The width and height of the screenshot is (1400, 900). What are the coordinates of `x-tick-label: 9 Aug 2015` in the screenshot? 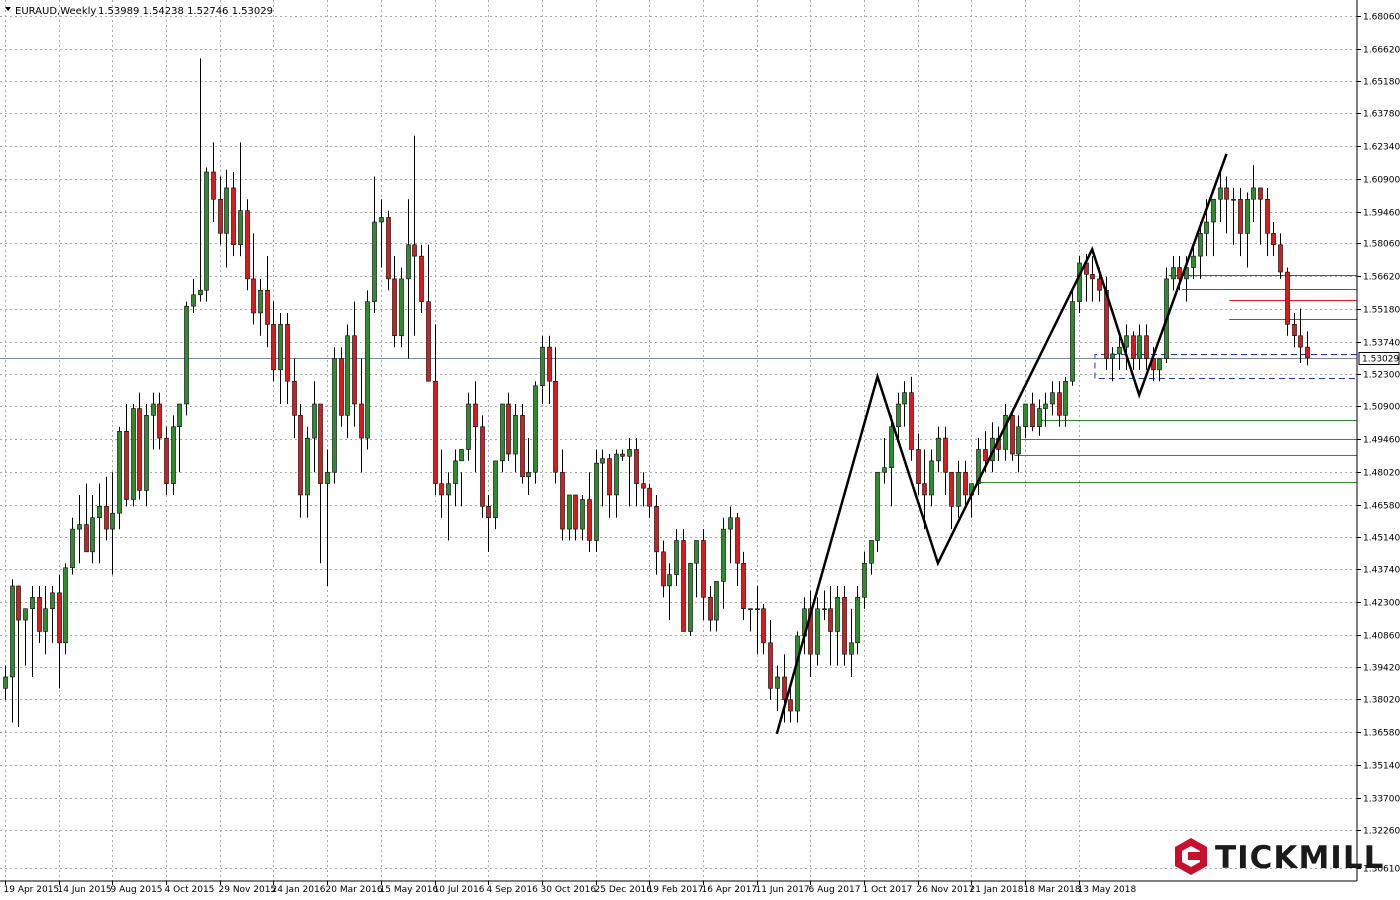 It's located at (137, 890).